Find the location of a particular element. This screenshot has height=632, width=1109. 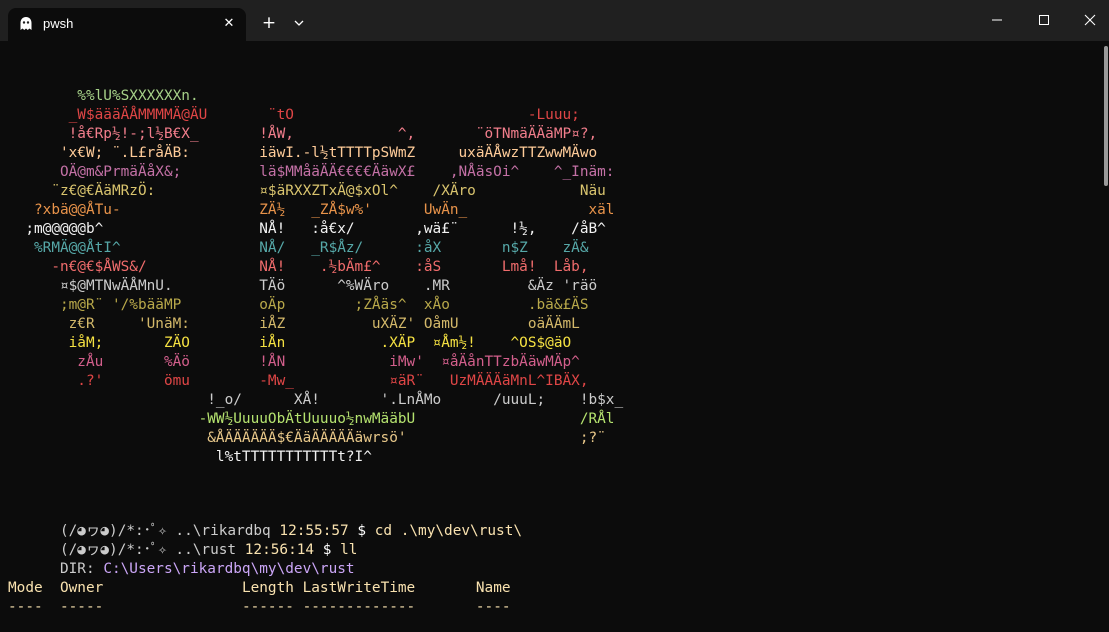

ascii-art-line: &ÅÄÄÄÄÄÄ$€ÄäÄÄÄÄÄäwrsö' ;?¨ is located at coordinates (307, 438).